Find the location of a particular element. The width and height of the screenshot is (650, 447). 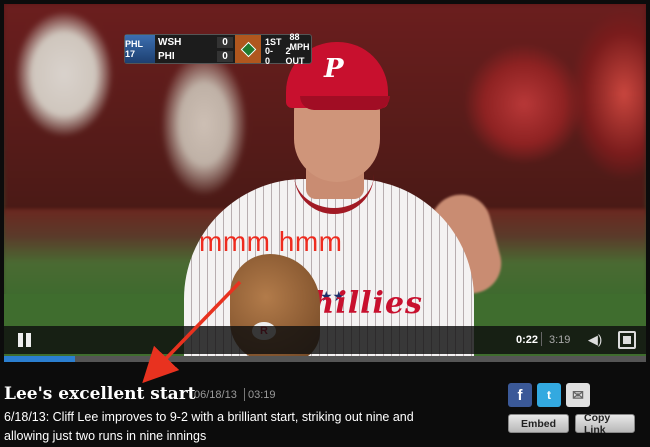

fullscreen-icon is located at coordinates (627, 340).